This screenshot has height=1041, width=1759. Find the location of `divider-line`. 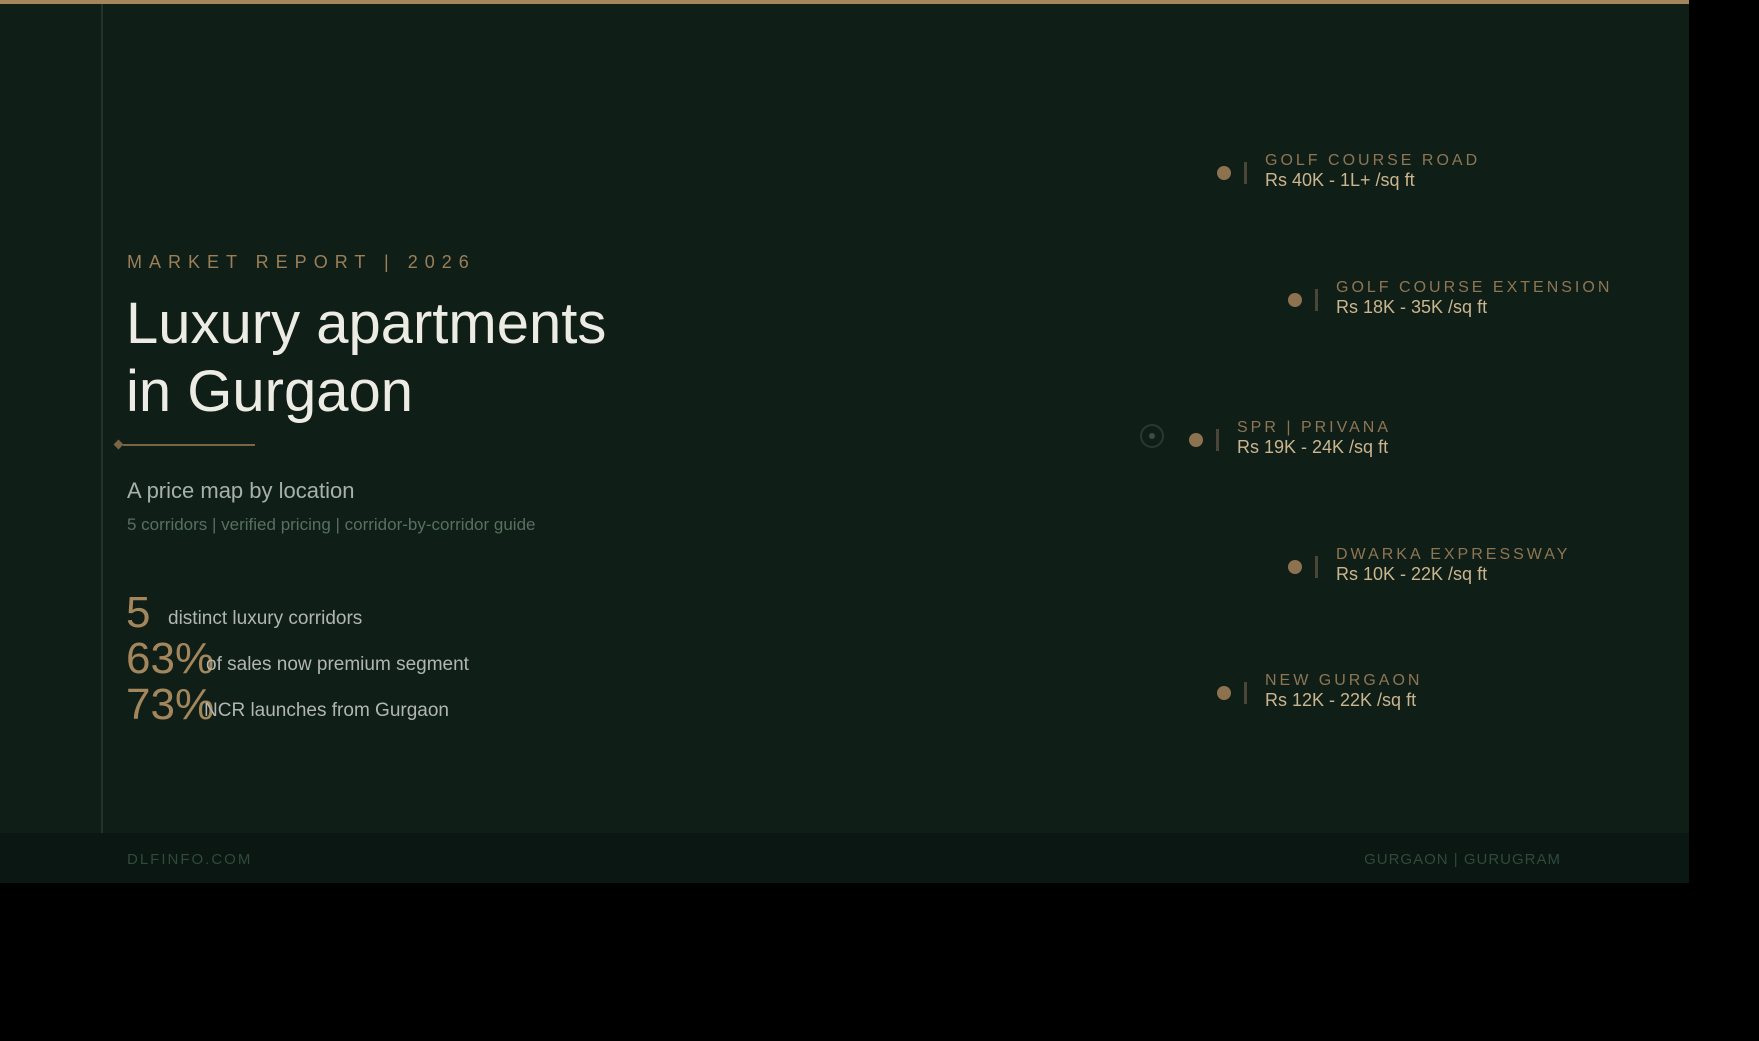

divider-line is located at coordinates (189, 445).